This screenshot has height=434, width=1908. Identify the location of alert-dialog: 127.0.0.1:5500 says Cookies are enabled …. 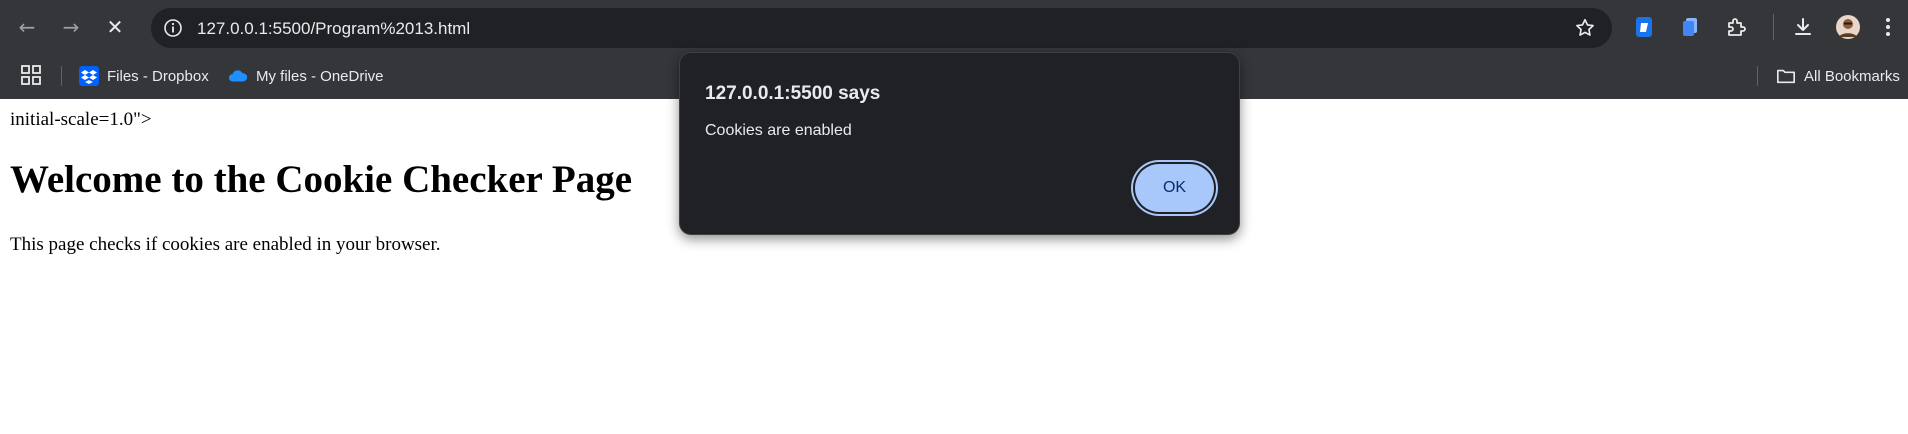
(959, 143).